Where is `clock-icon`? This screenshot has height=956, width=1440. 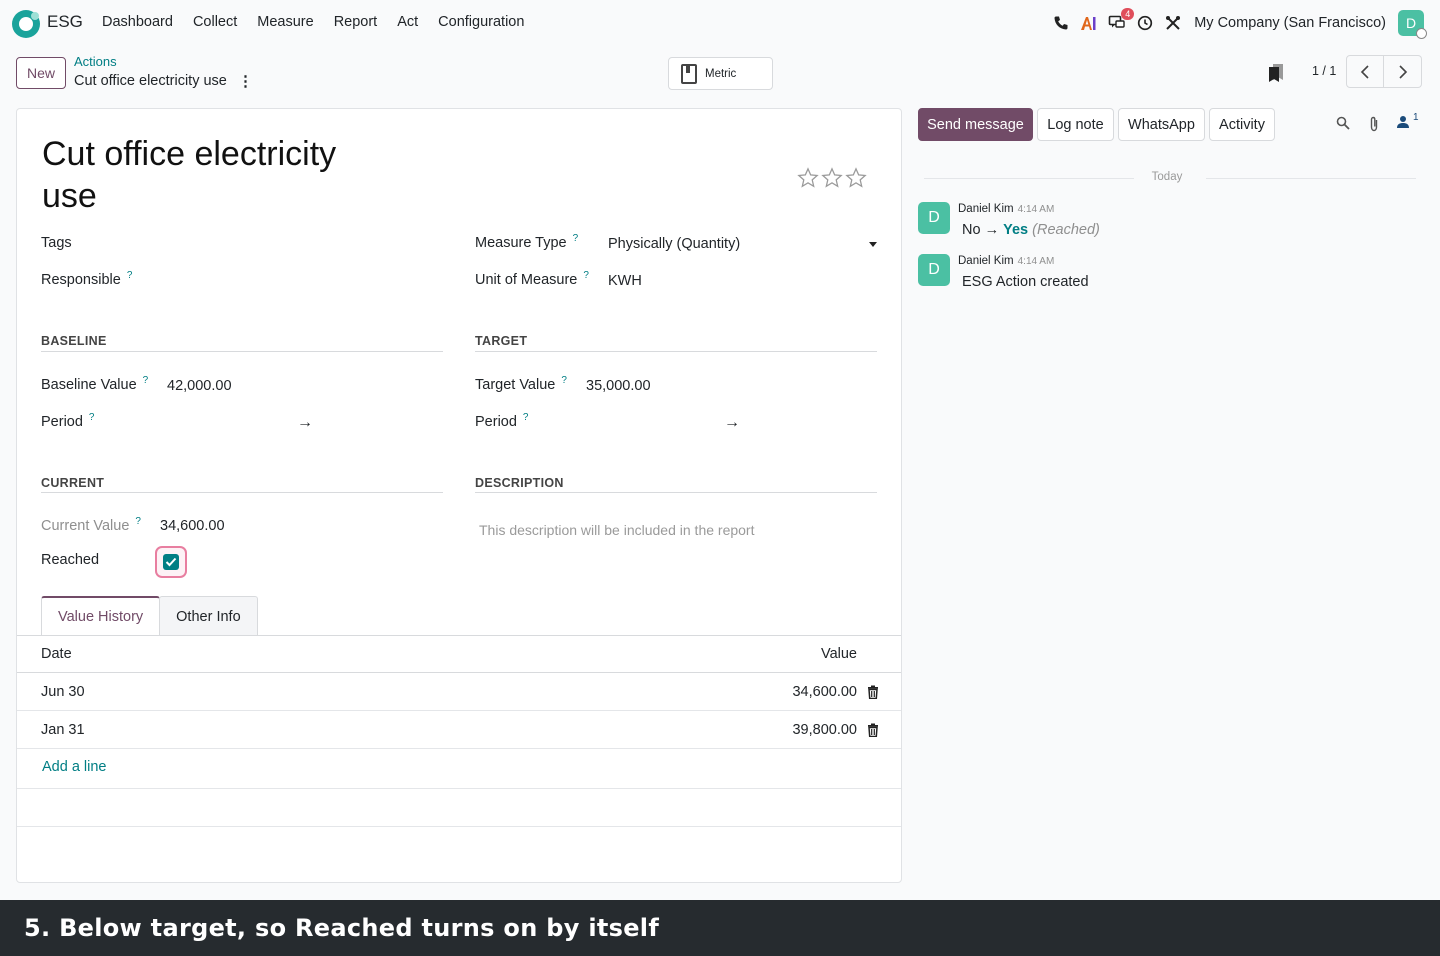
clock-icon is located at coordinates (1145, 23).